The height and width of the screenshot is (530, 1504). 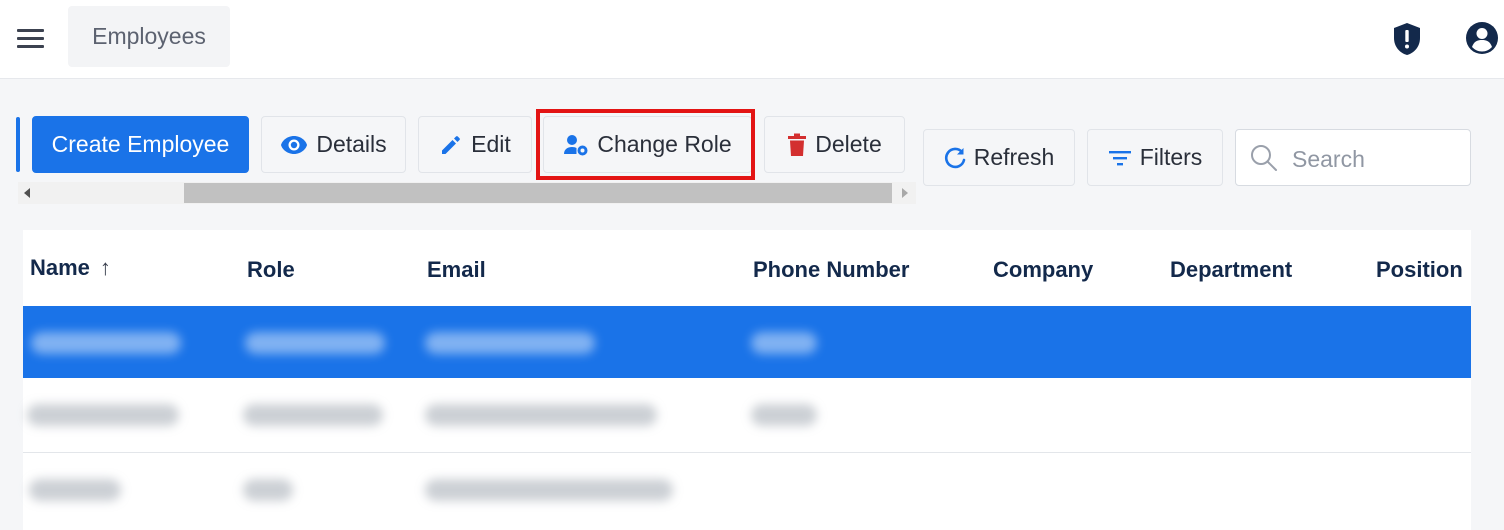 What do you see at coordinates (1119, 157) in the screenshot?
I see `filter-icon` at bounding box center [1119, 157].